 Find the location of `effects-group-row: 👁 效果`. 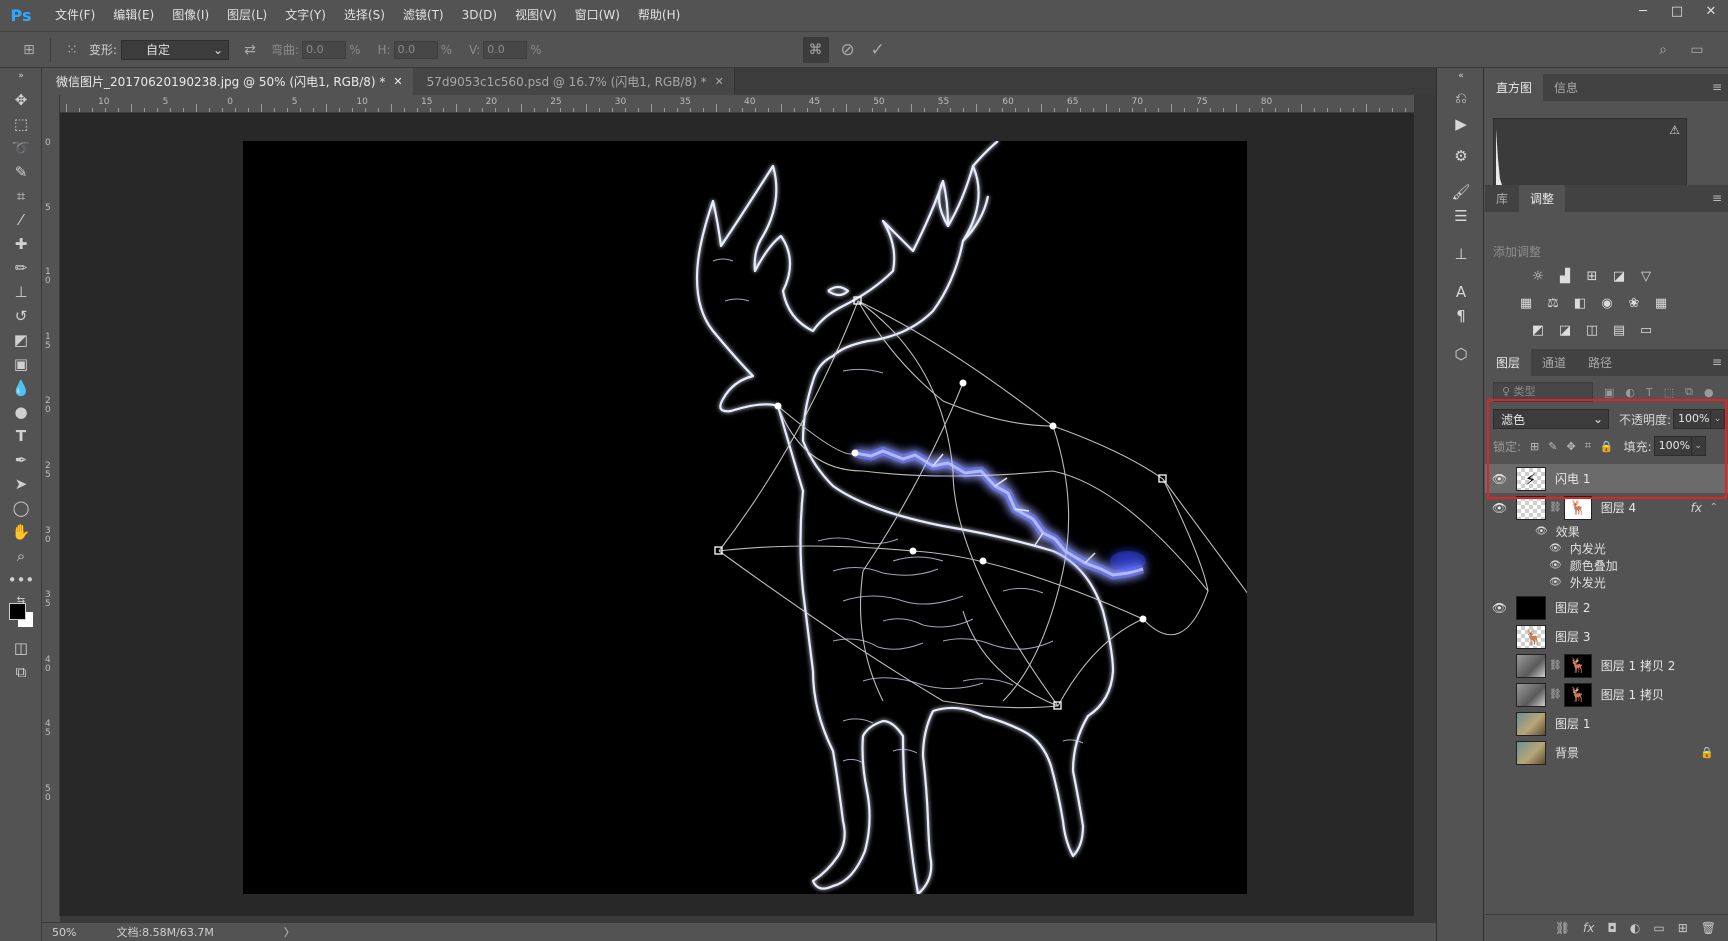

effects-group-row: 👁 效果 is located at coordinates (1606, 531).